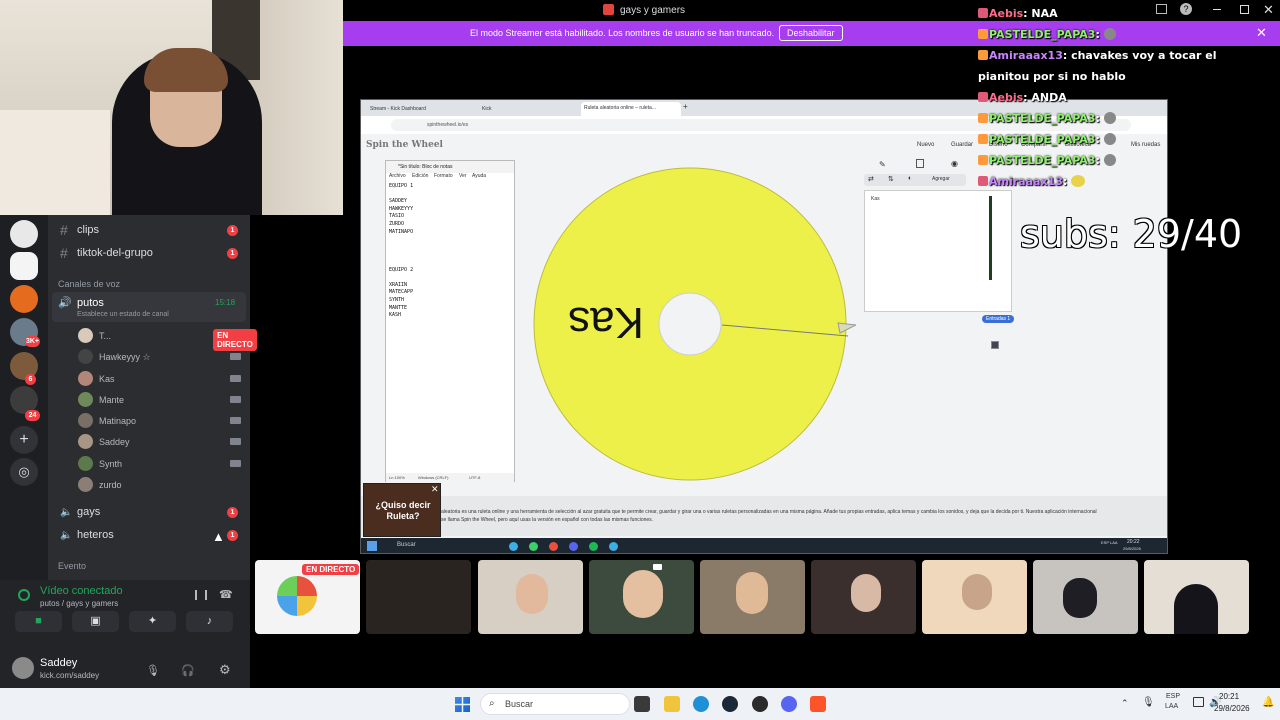 The height and width of the screenshot is (720, 1280). What do you see at coordinates (1171, 706) in the screenshot?
I see `region-indicator: LAA` at bounding box center [1171, 706].